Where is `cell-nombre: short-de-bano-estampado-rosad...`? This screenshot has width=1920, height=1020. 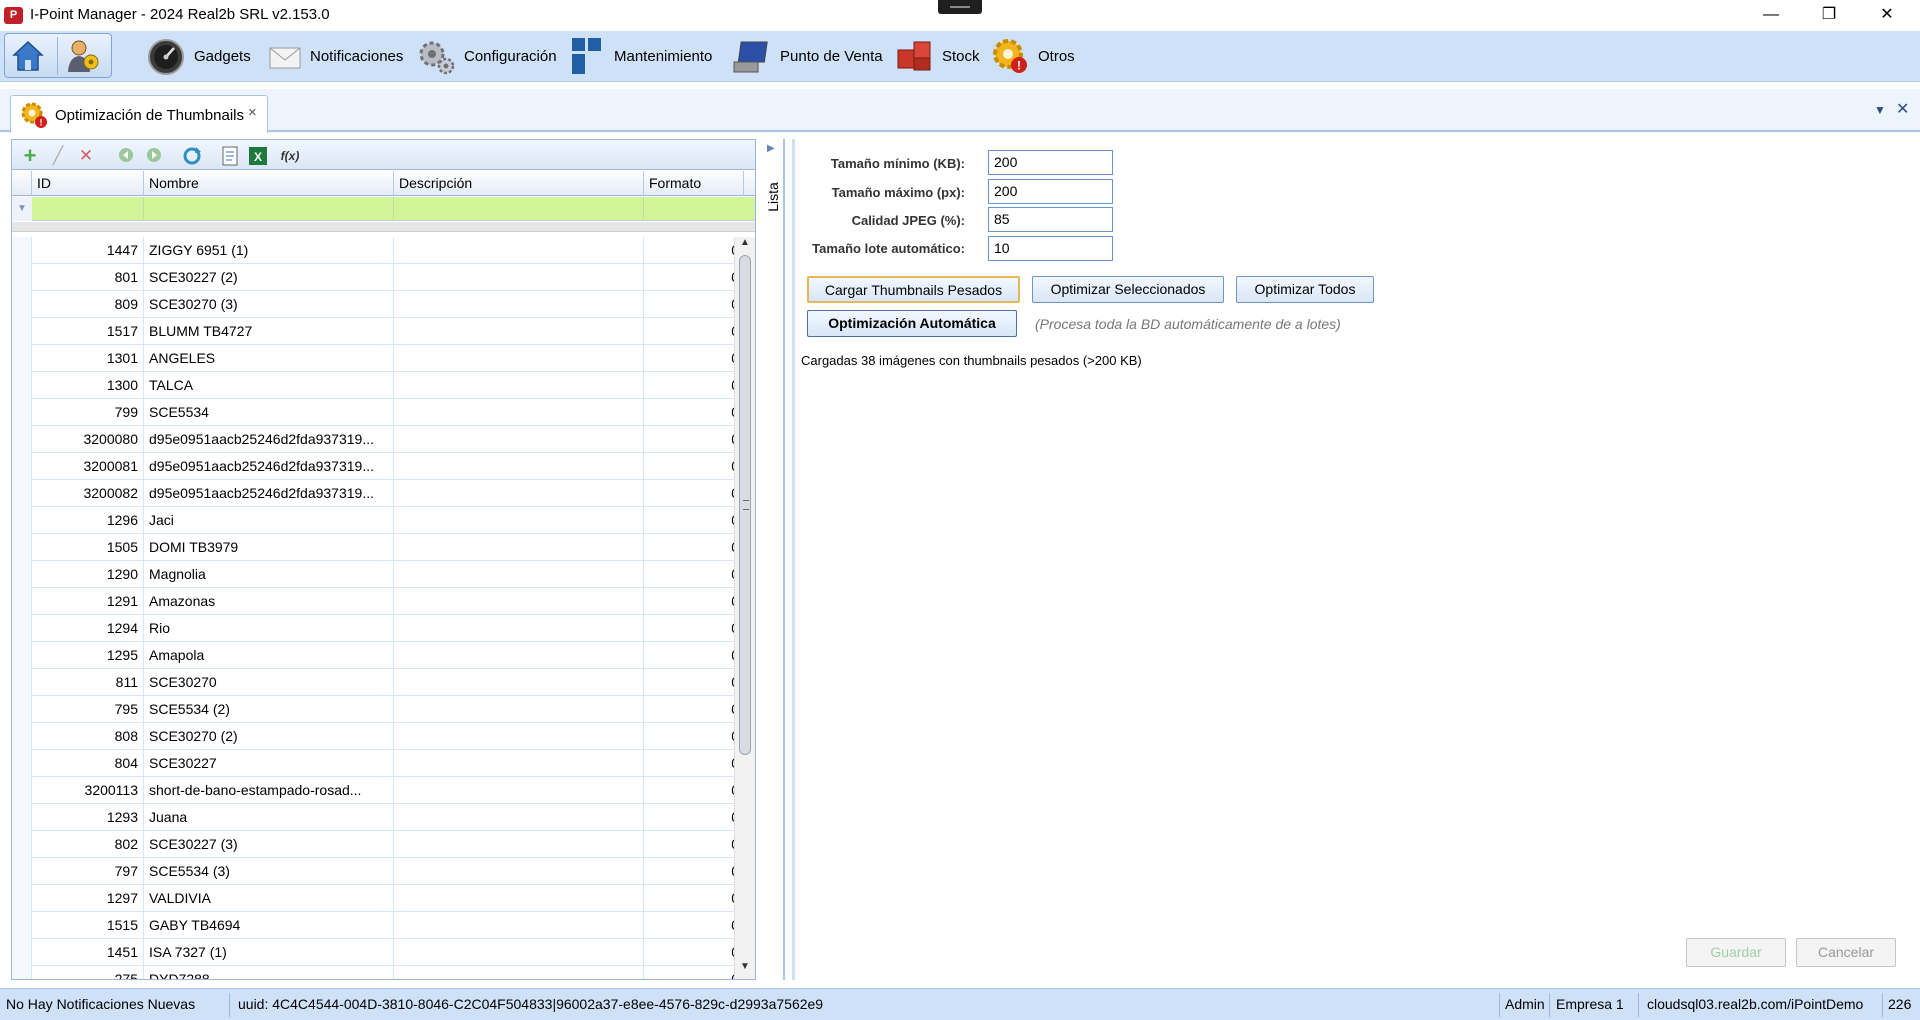
cell-nombre: short-de-bano-estampado-rosad... is located at coordinates (269, 790).